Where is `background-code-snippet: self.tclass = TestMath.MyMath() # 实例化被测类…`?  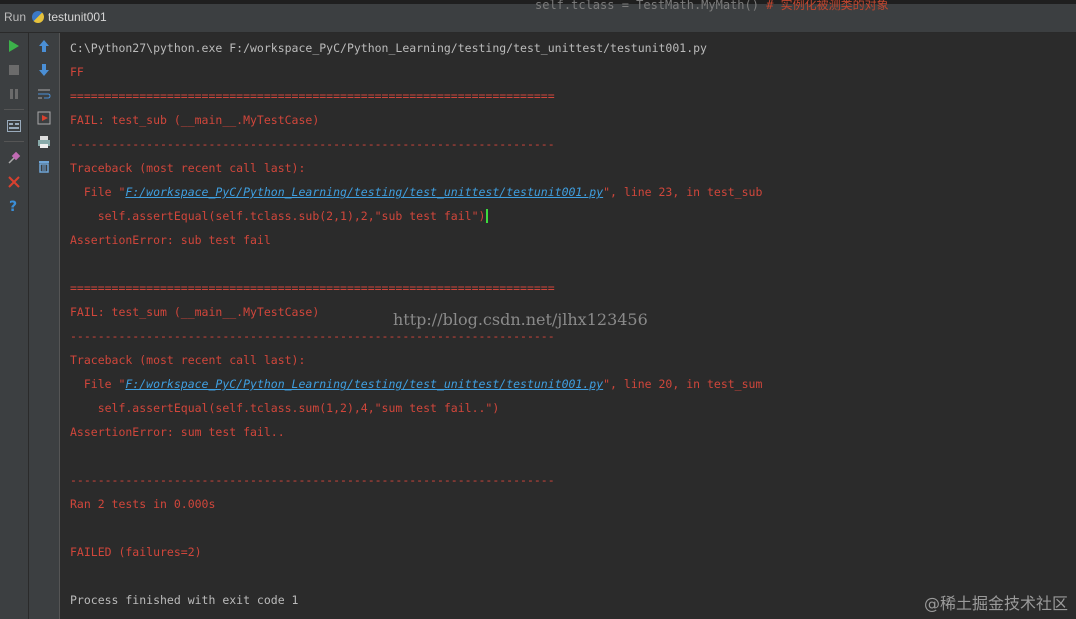
background-code-snippet: self.tclass = TestMath.MyMath() # 实例化被测类… is located at coordinates (712, 6).